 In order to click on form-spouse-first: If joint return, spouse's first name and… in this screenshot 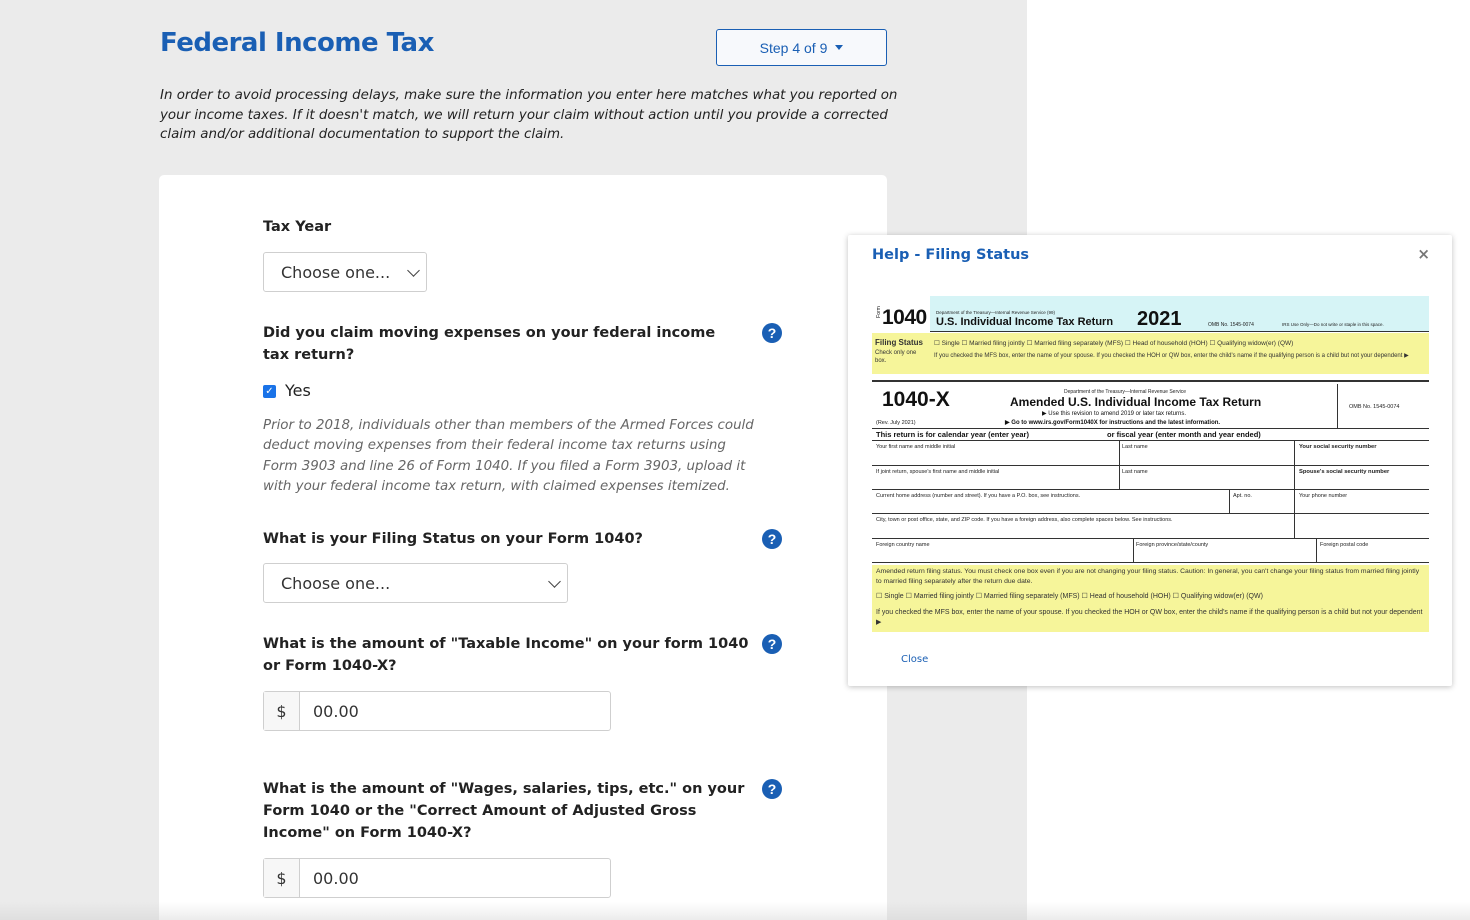, I will do `click(938, 472)`.